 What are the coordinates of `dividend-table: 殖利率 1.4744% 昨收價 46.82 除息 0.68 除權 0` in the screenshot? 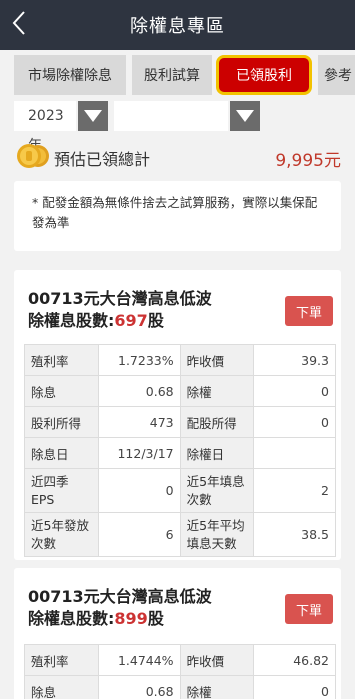 It's located at (180, 671).